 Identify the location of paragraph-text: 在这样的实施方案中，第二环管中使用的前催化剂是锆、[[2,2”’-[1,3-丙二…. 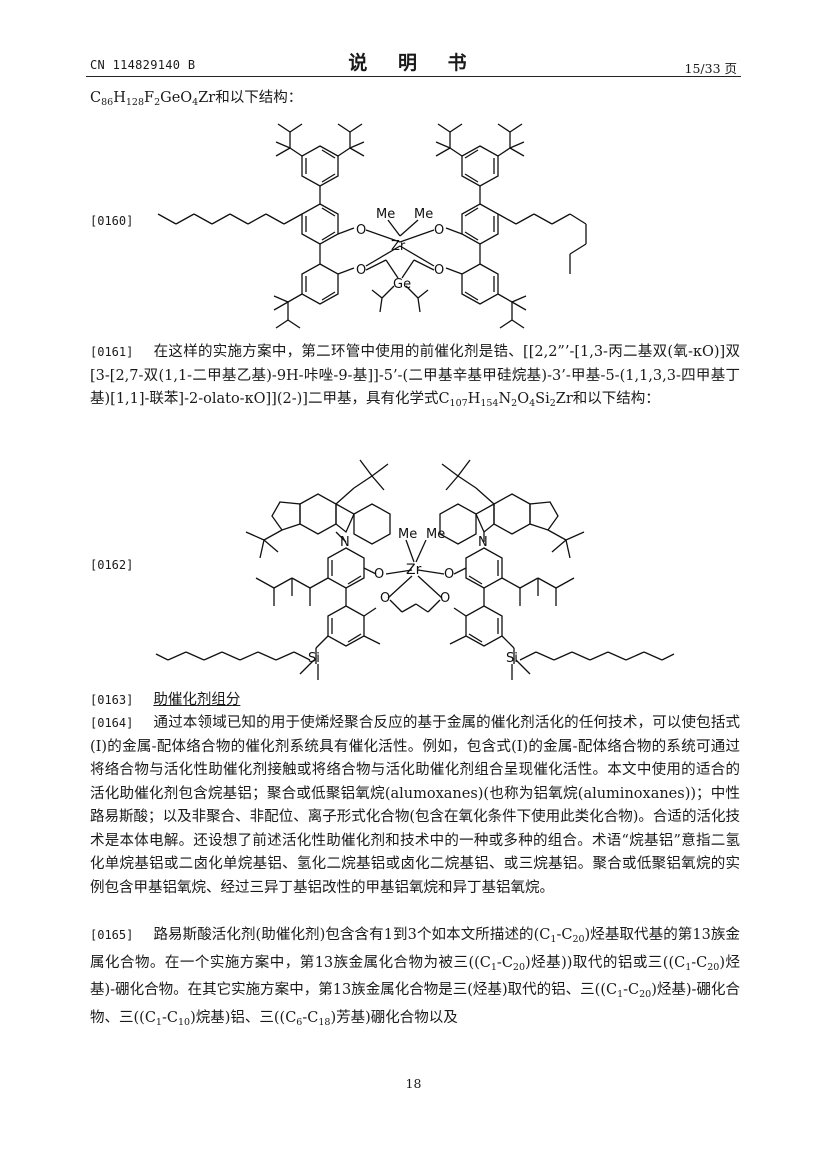
(415, 376).